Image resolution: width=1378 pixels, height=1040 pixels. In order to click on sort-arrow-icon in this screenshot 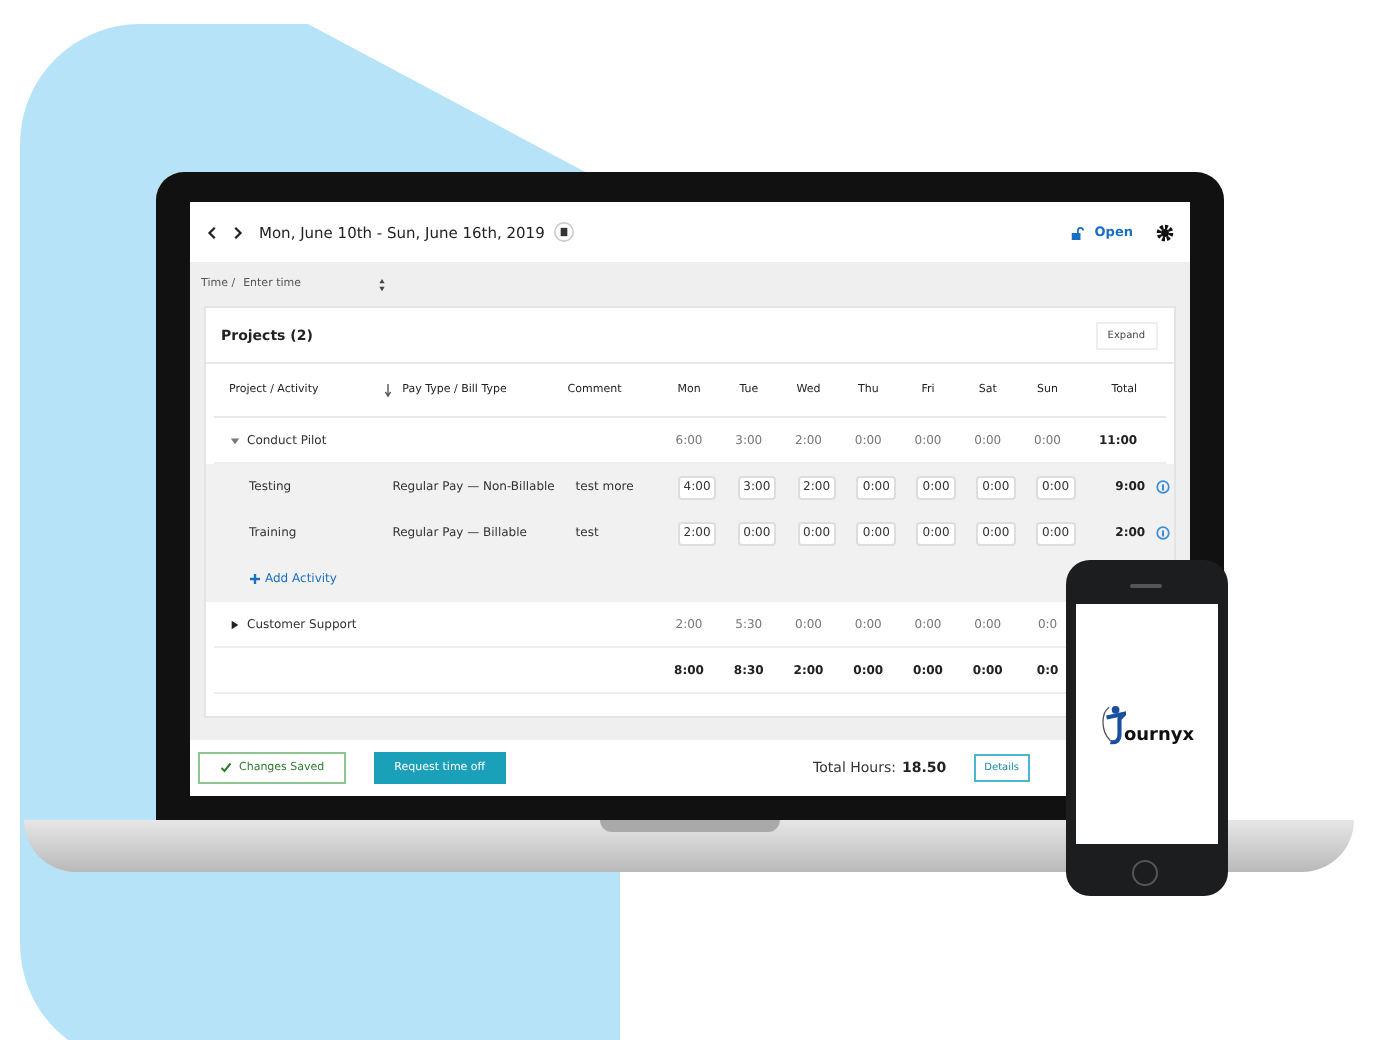, I will do `click(388, 390)`.